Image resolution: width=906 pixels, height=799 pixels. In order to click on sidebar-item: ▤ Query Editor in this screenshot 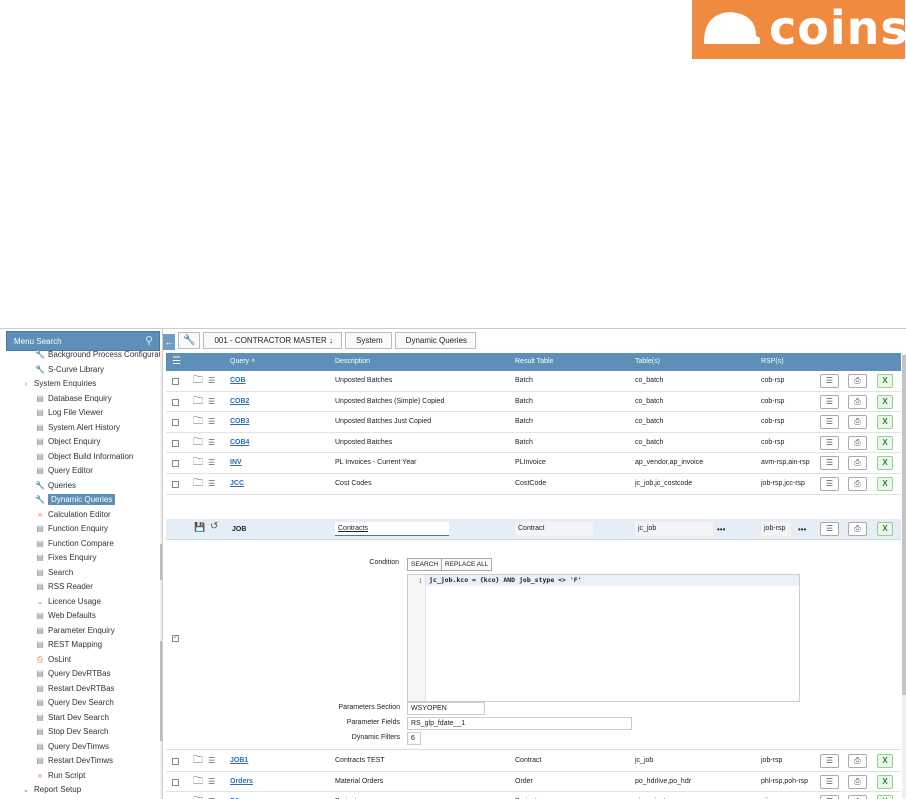, I will do `click(80, 471)`.